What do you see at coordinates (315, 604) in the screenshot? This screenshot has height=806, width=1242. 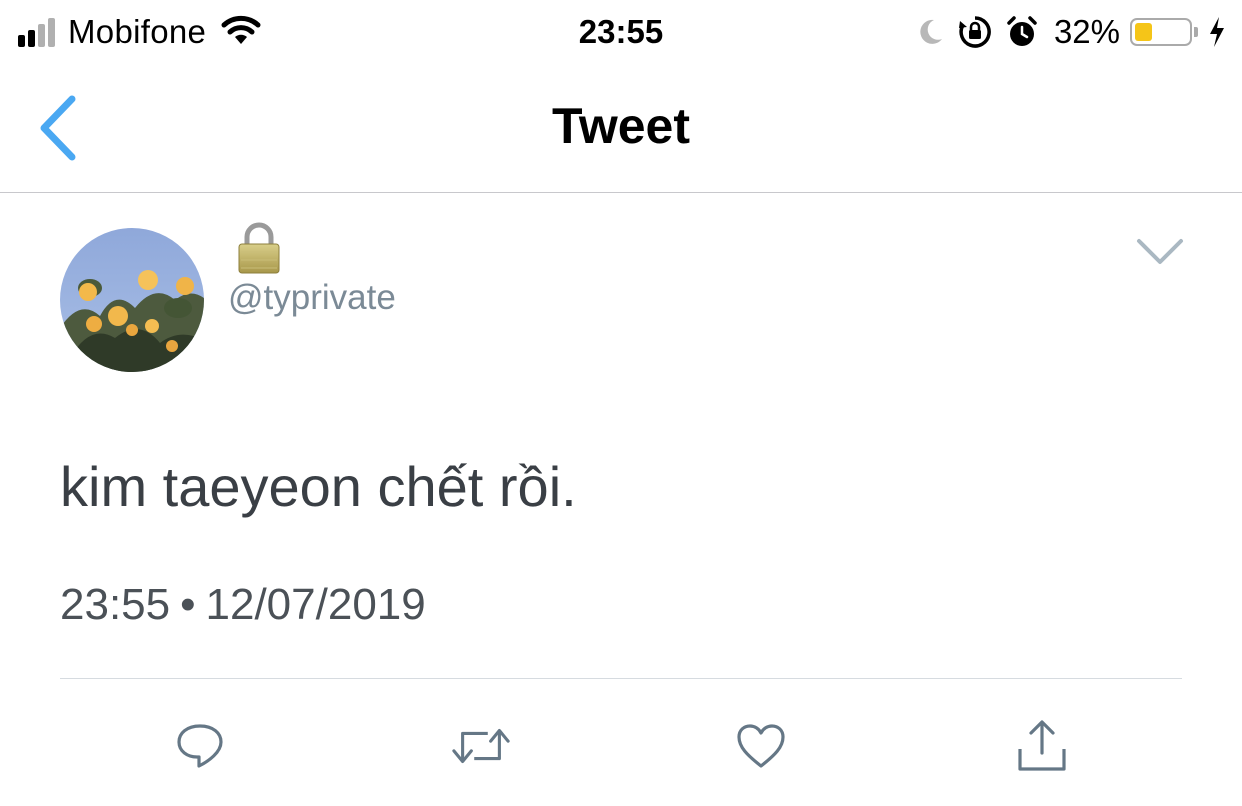 I see `tweet-date: 12/07/2019` at bounding box center [315, 604].